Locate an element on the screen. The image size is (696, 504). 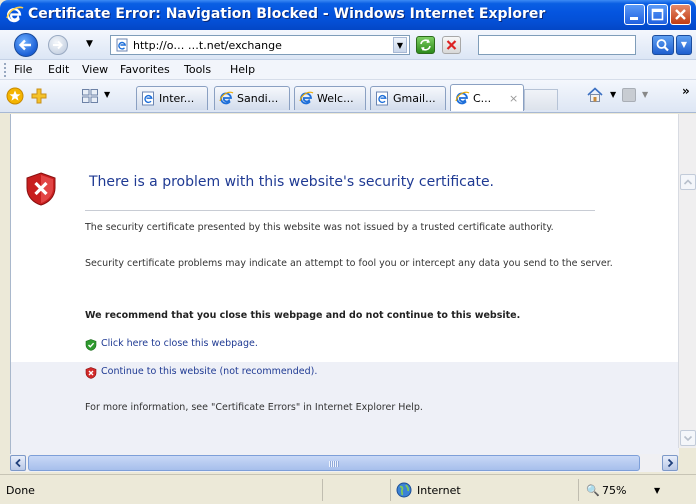
chevron-up-icon is located at coordinates (688, 182).